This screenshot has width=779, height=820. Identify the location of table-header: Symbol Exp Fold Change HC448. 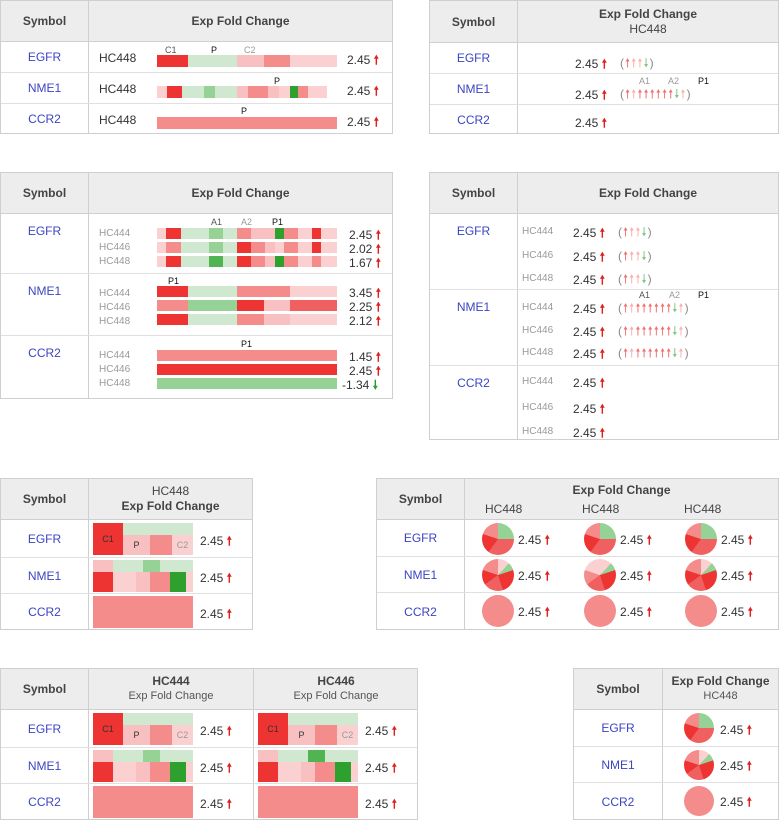
(604, 22).